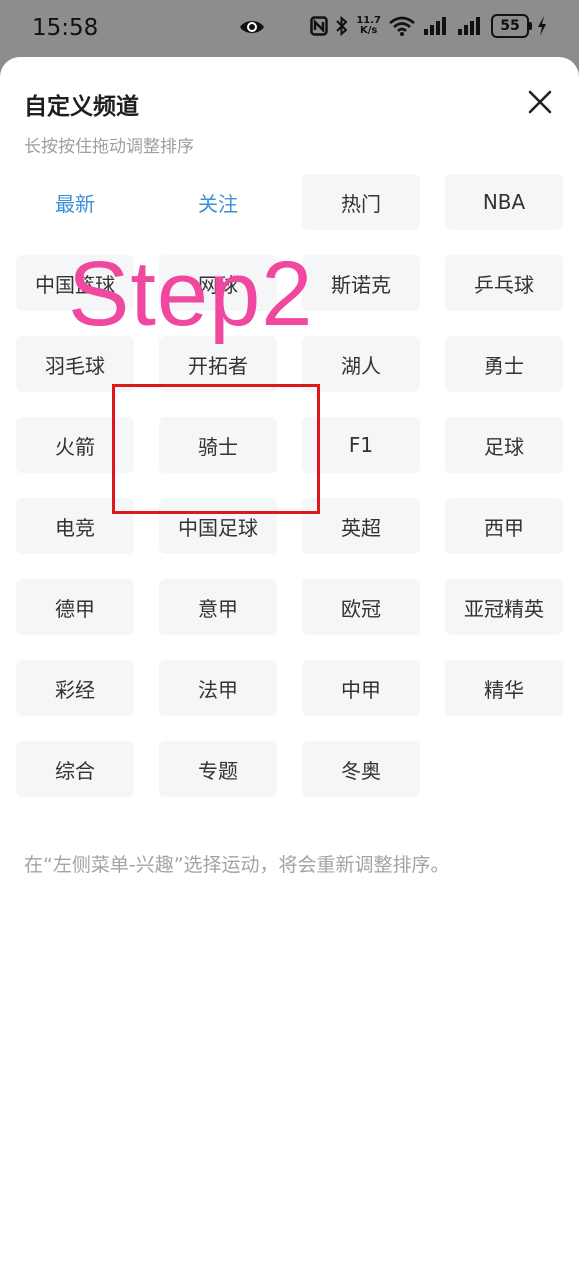  Describe the element at coordinates (216, 449) in the screenshot. I see `step-highlight-box` at that location.